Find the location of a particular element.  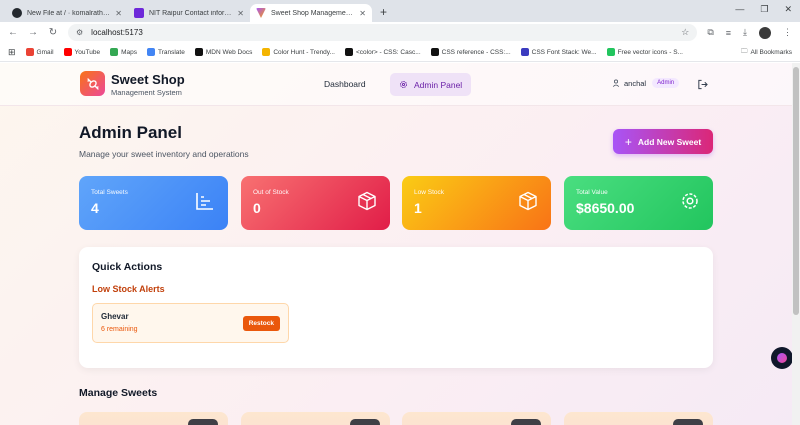

url-text: localhost:5173 is located at coordinates (117, 32).